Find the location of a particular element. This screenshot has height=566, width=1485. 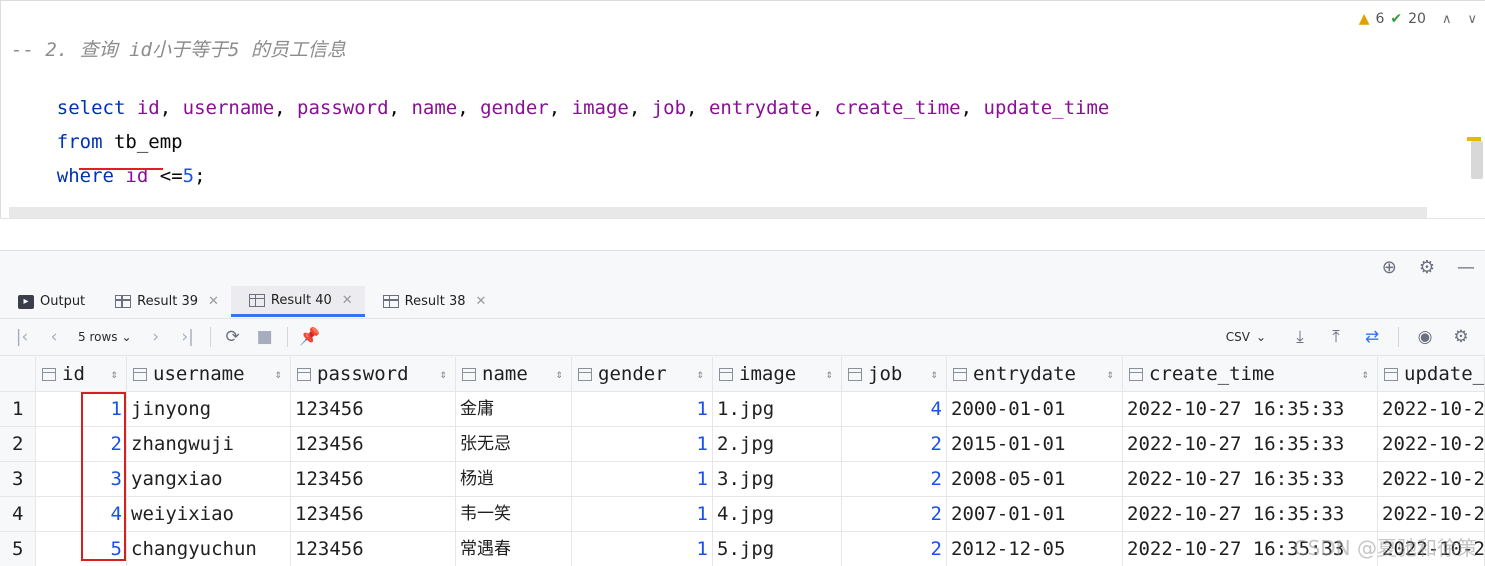

column-header-password: password ⇕ is located at coordinates (373, 374).